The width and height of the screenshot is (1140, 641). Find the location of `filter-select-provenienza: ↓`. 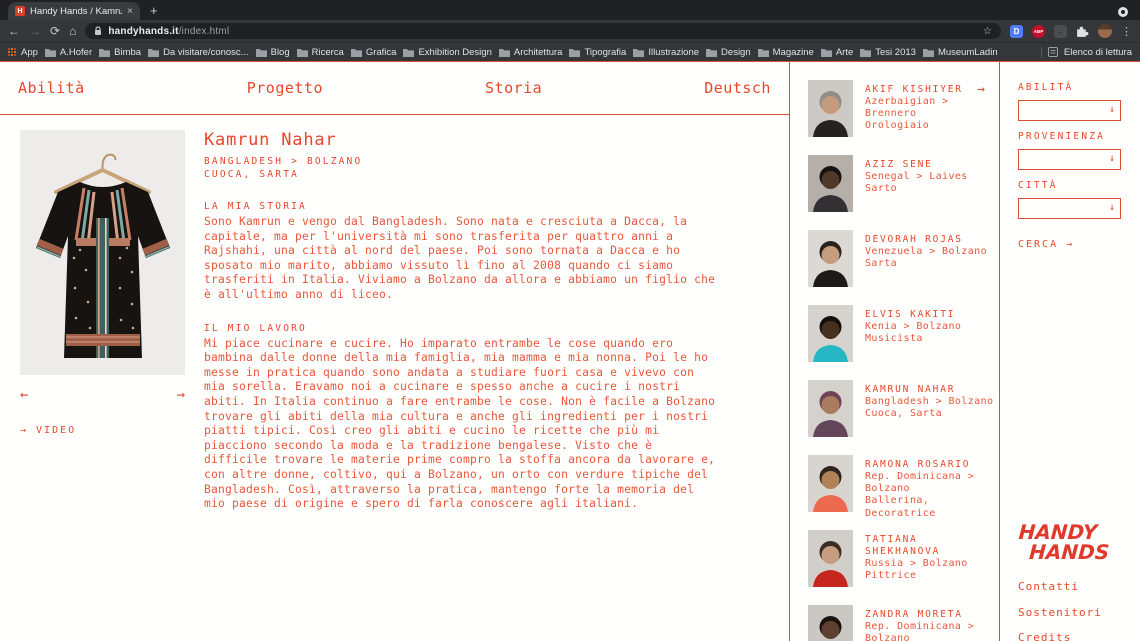

filter-select-provenienza: ↓ is located at coordinates (1069, 159).